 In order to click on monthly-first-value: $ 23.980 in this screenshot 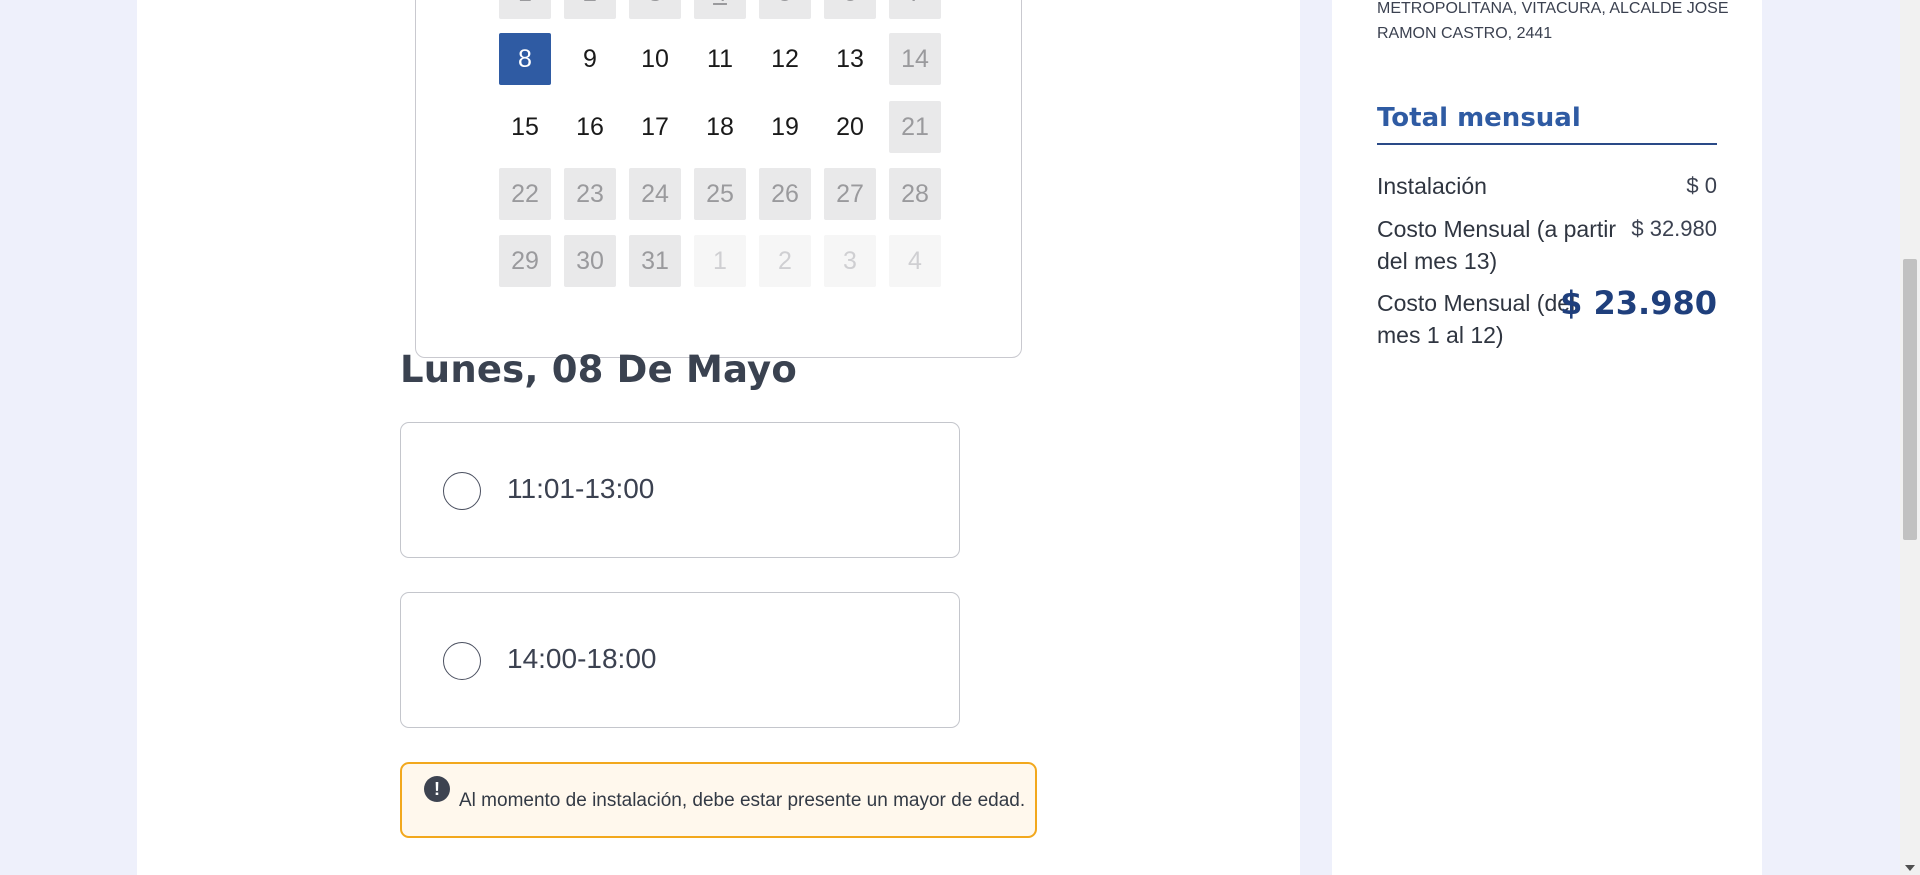, I will do `click(1638, 303)`.